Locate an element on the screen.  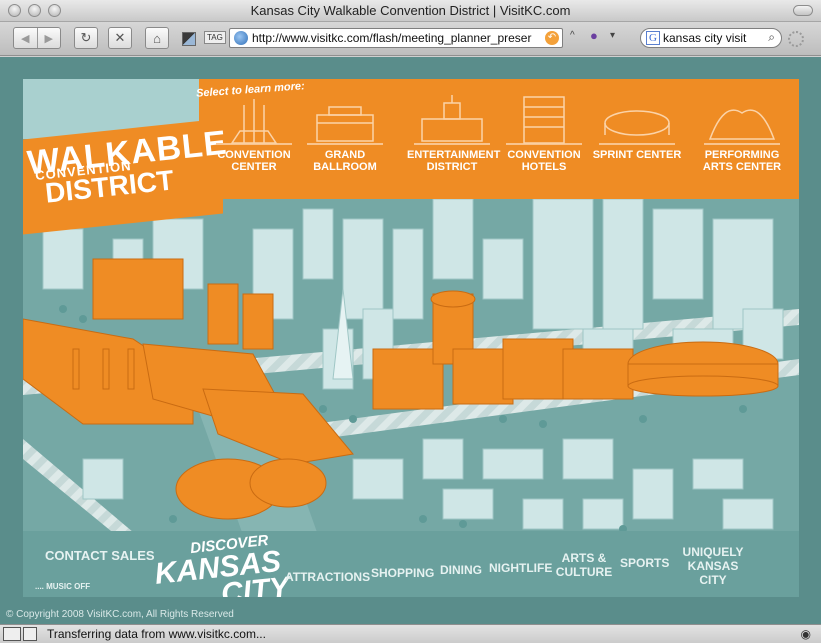
venue-performing-arts-center: PERFORMING ARTS CENTER is located at coordinates (742, 133).